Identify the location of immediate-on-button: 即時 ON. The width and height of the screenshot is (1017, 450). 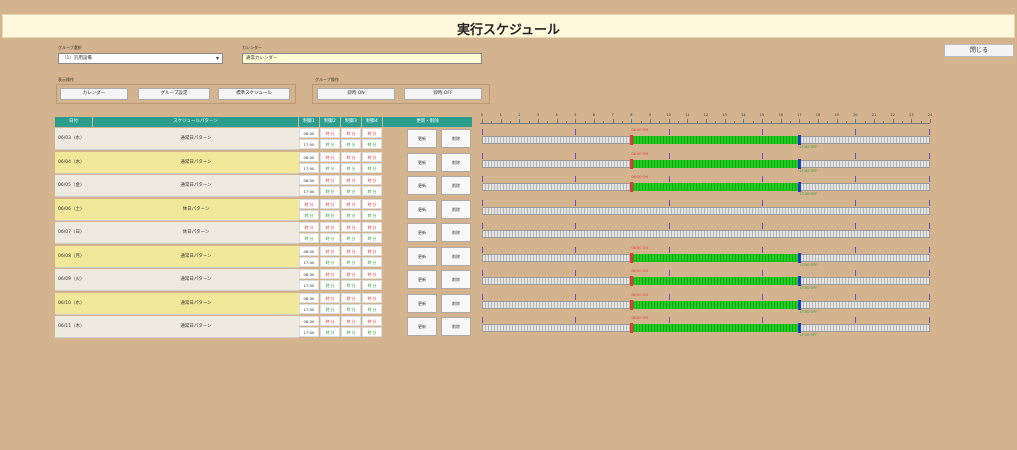
(356, 94).